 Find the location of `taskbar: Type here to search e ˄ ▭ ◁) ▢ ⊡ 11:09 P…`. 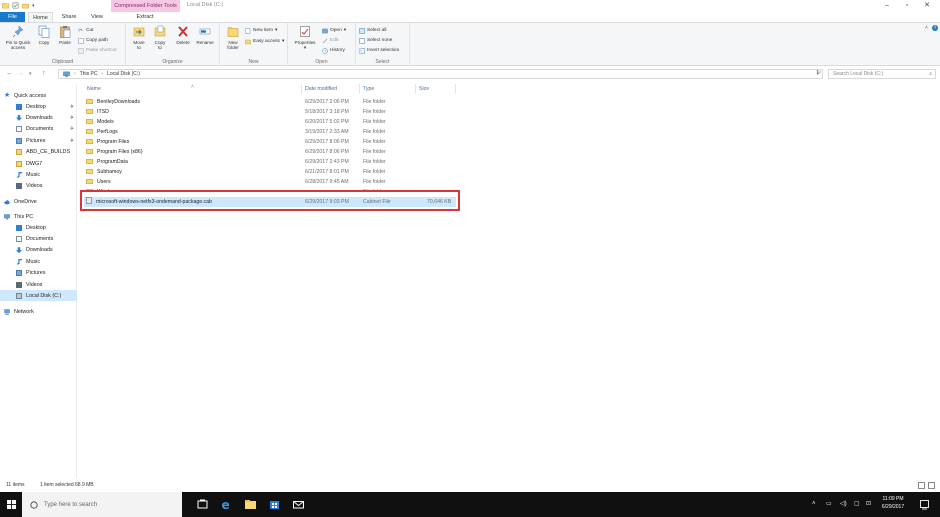

taskbar: Type here to search e ˄ ▭ ◁) ▢ ⊡ 11:09 P… is located at coordinates (470, 504).